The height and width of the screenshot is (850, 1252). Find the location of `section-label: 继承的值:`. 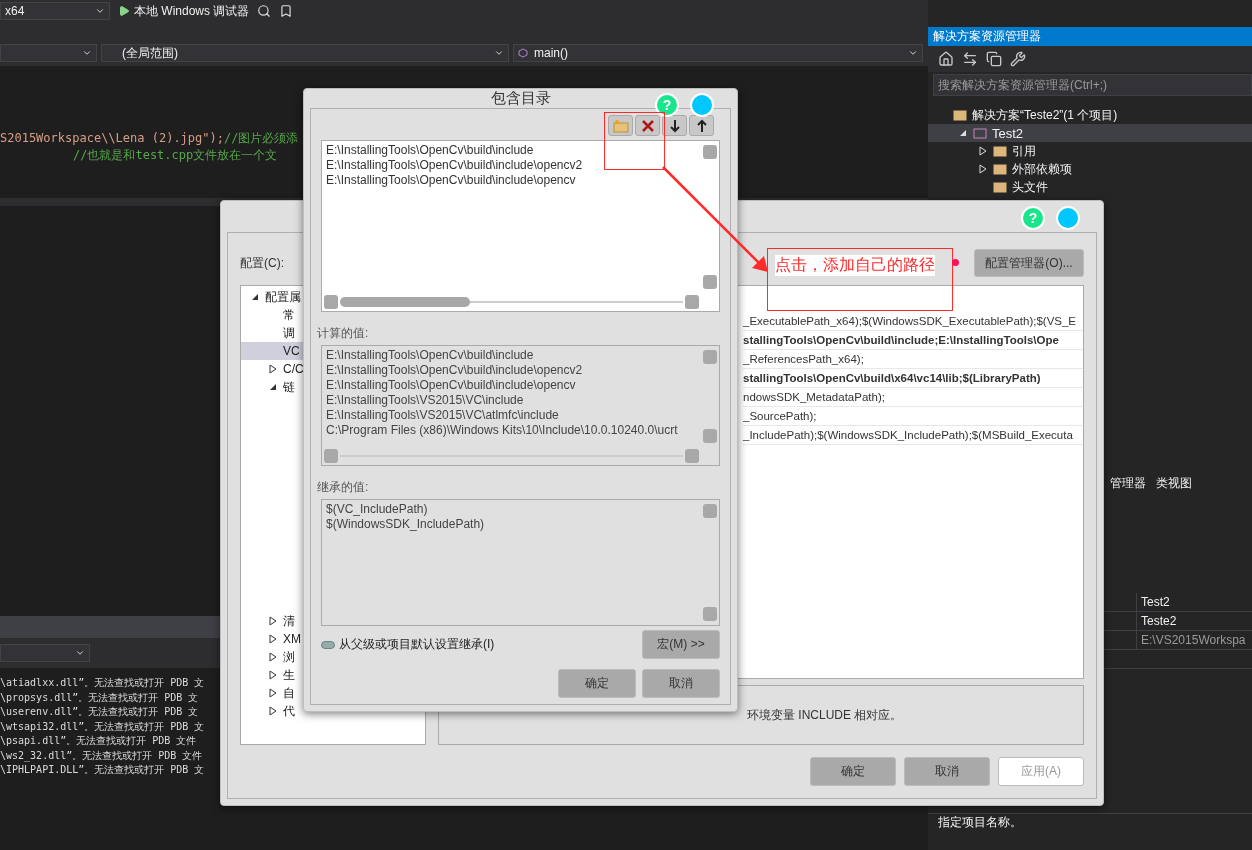

section-label: 继承的值: is located at coordinates (343, 487).